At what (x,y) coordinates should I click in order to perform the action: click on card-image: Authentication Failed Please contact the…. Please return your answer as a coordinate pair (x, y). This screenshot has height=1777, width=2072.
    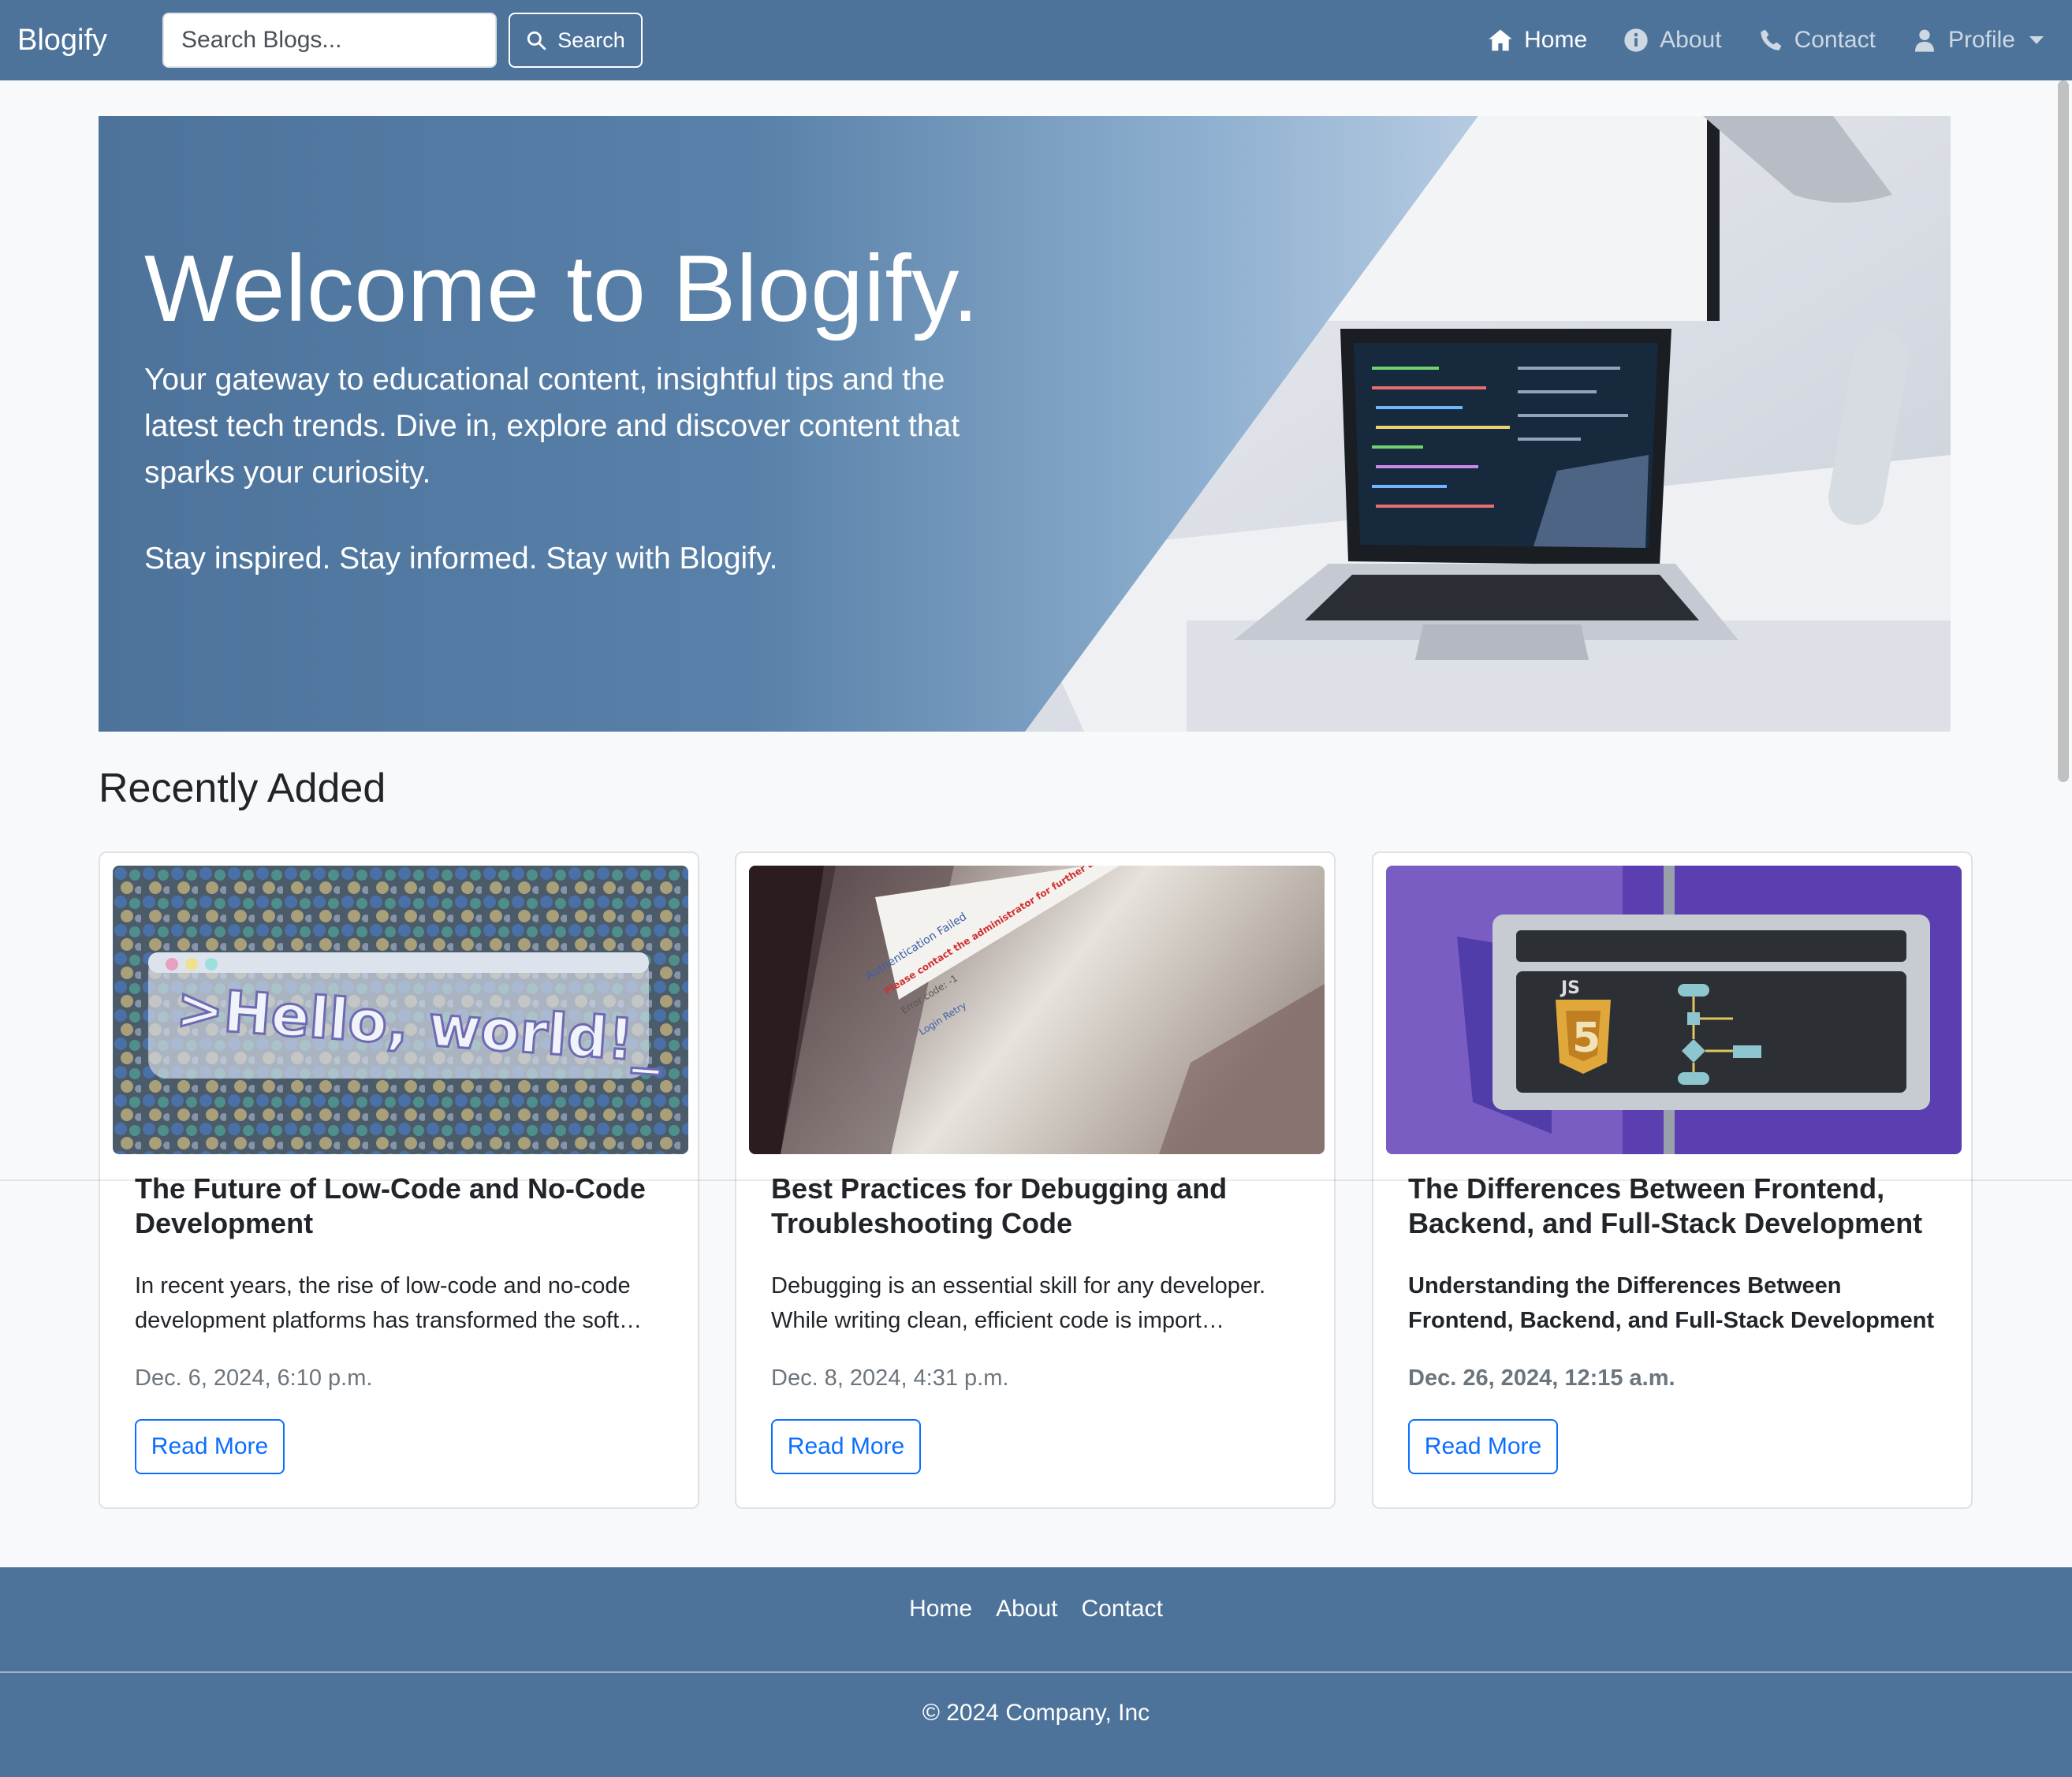
    Looking at the image, I should click on (1037, 1010).